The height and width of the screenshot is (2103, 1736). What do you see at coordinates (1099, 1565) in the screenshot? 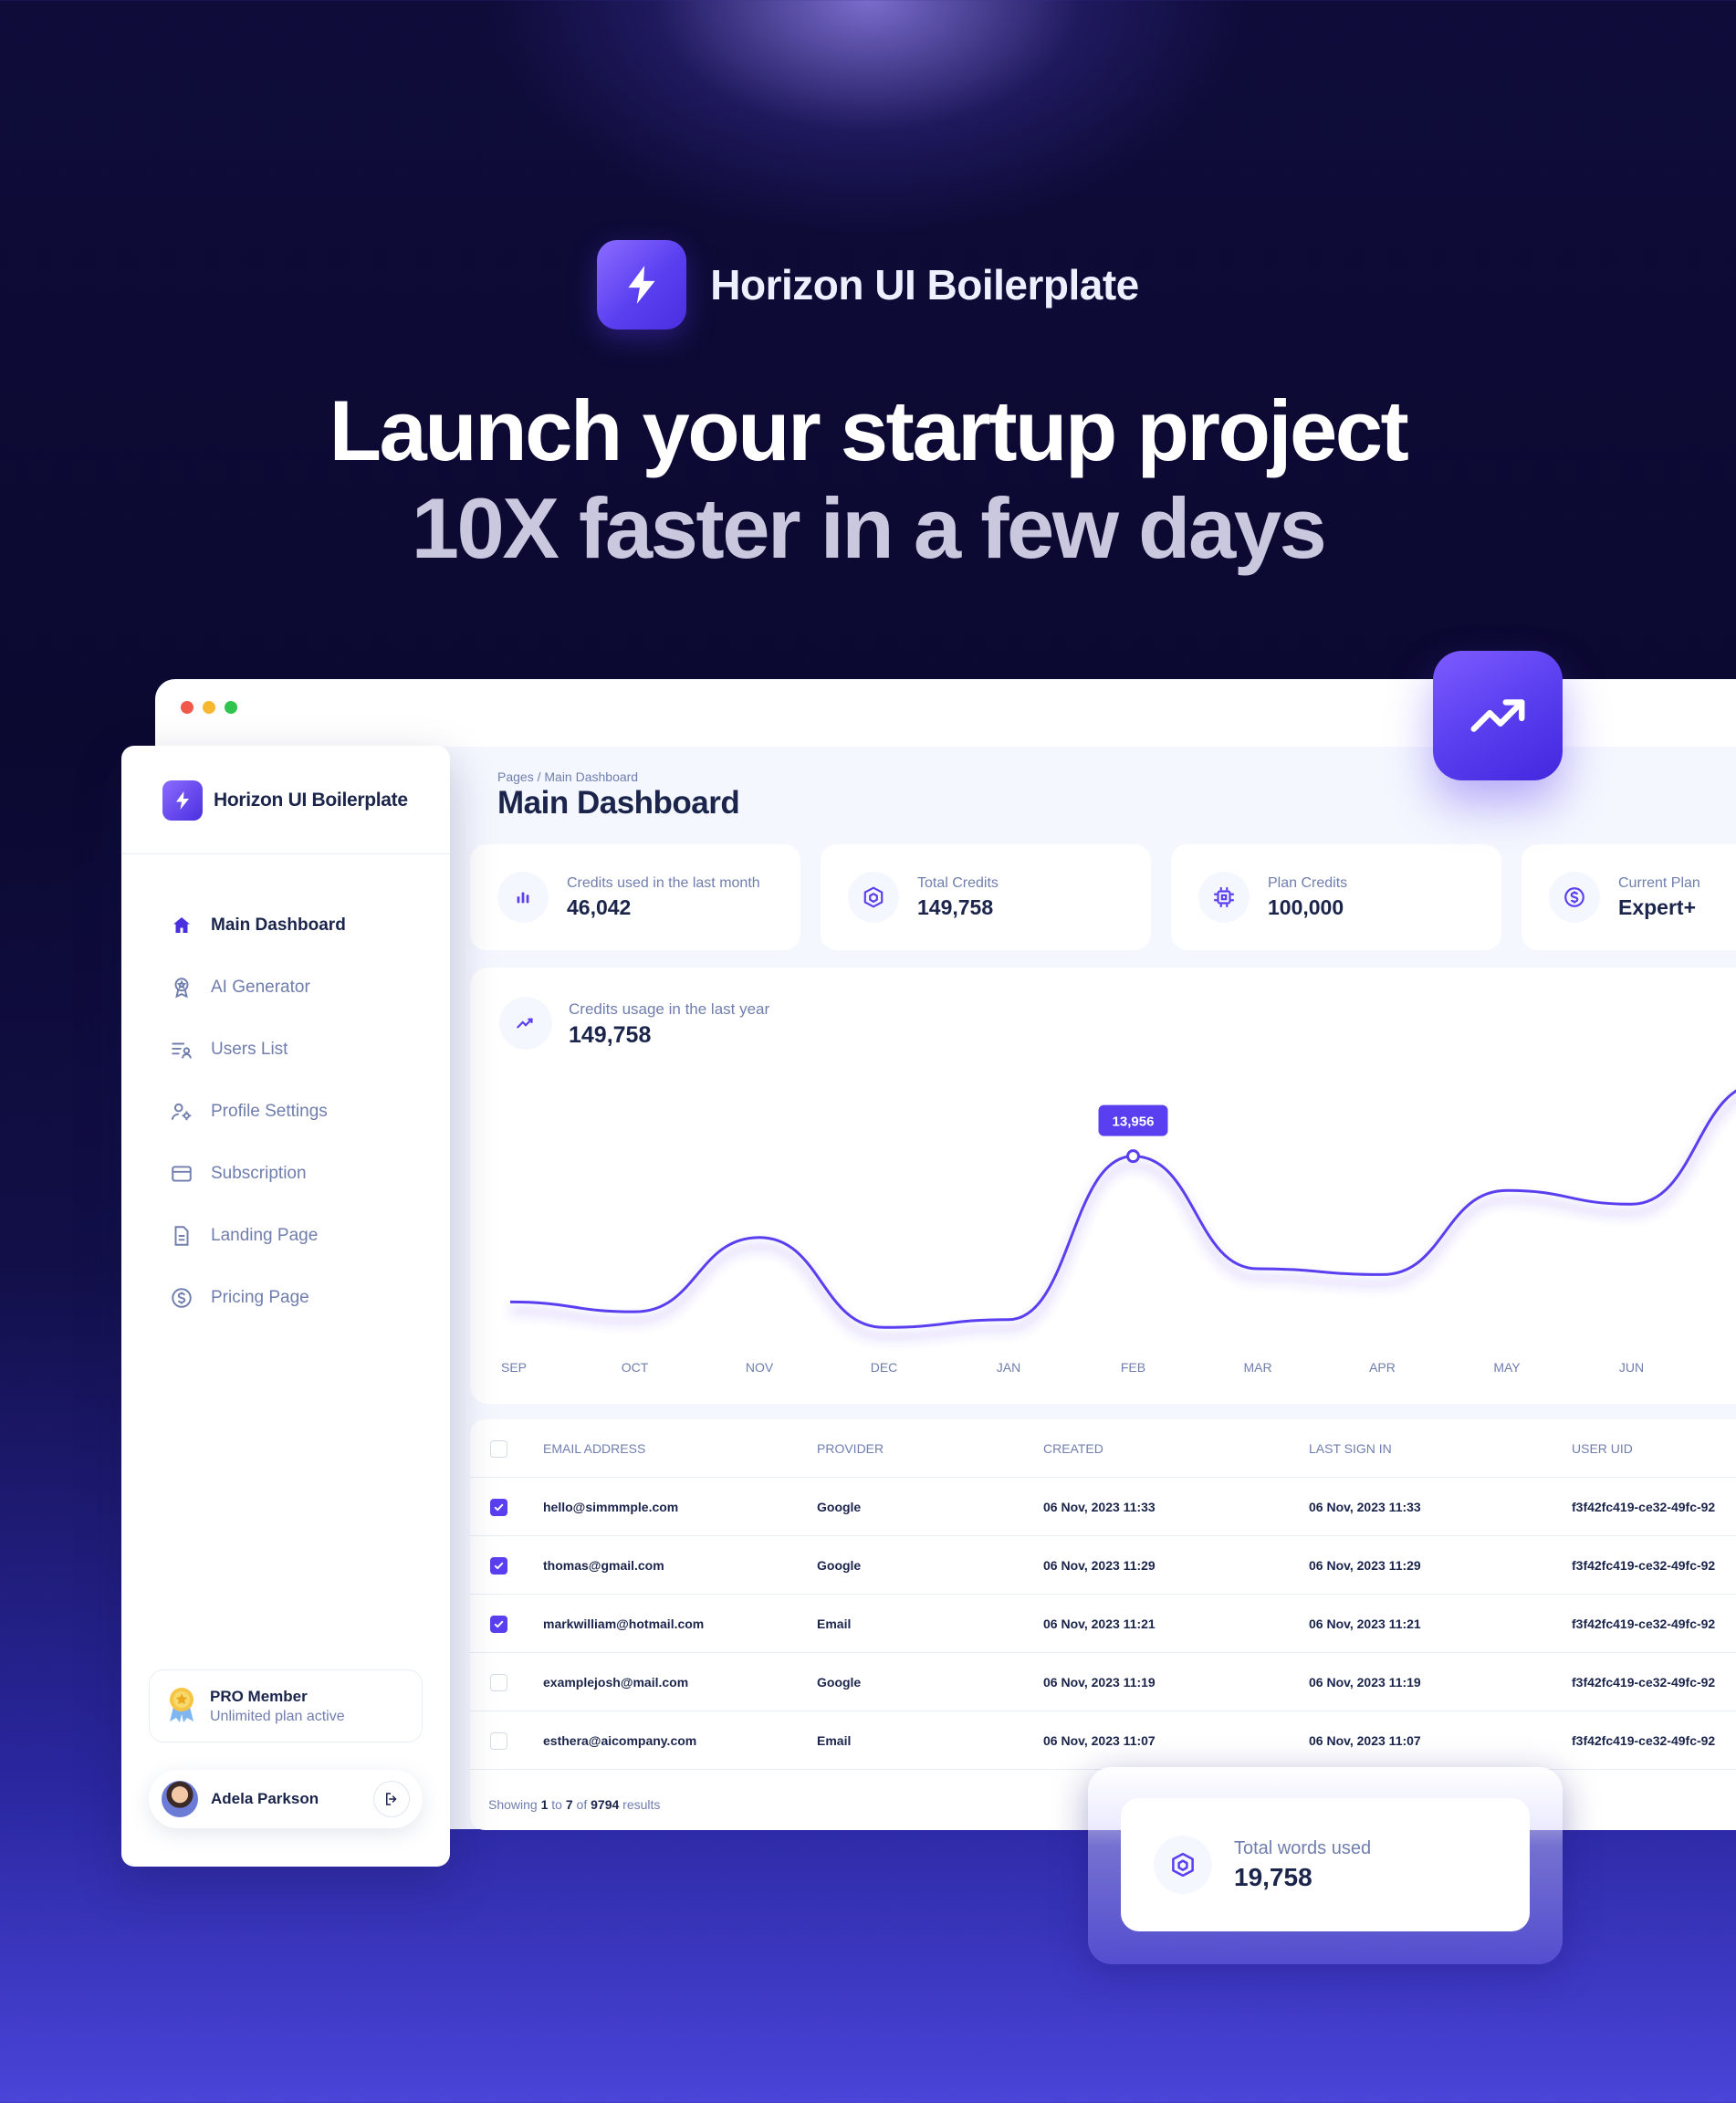
I see `cell-created: 06 Nov, 2023 11:29` at bounding box center [1099, 1565].